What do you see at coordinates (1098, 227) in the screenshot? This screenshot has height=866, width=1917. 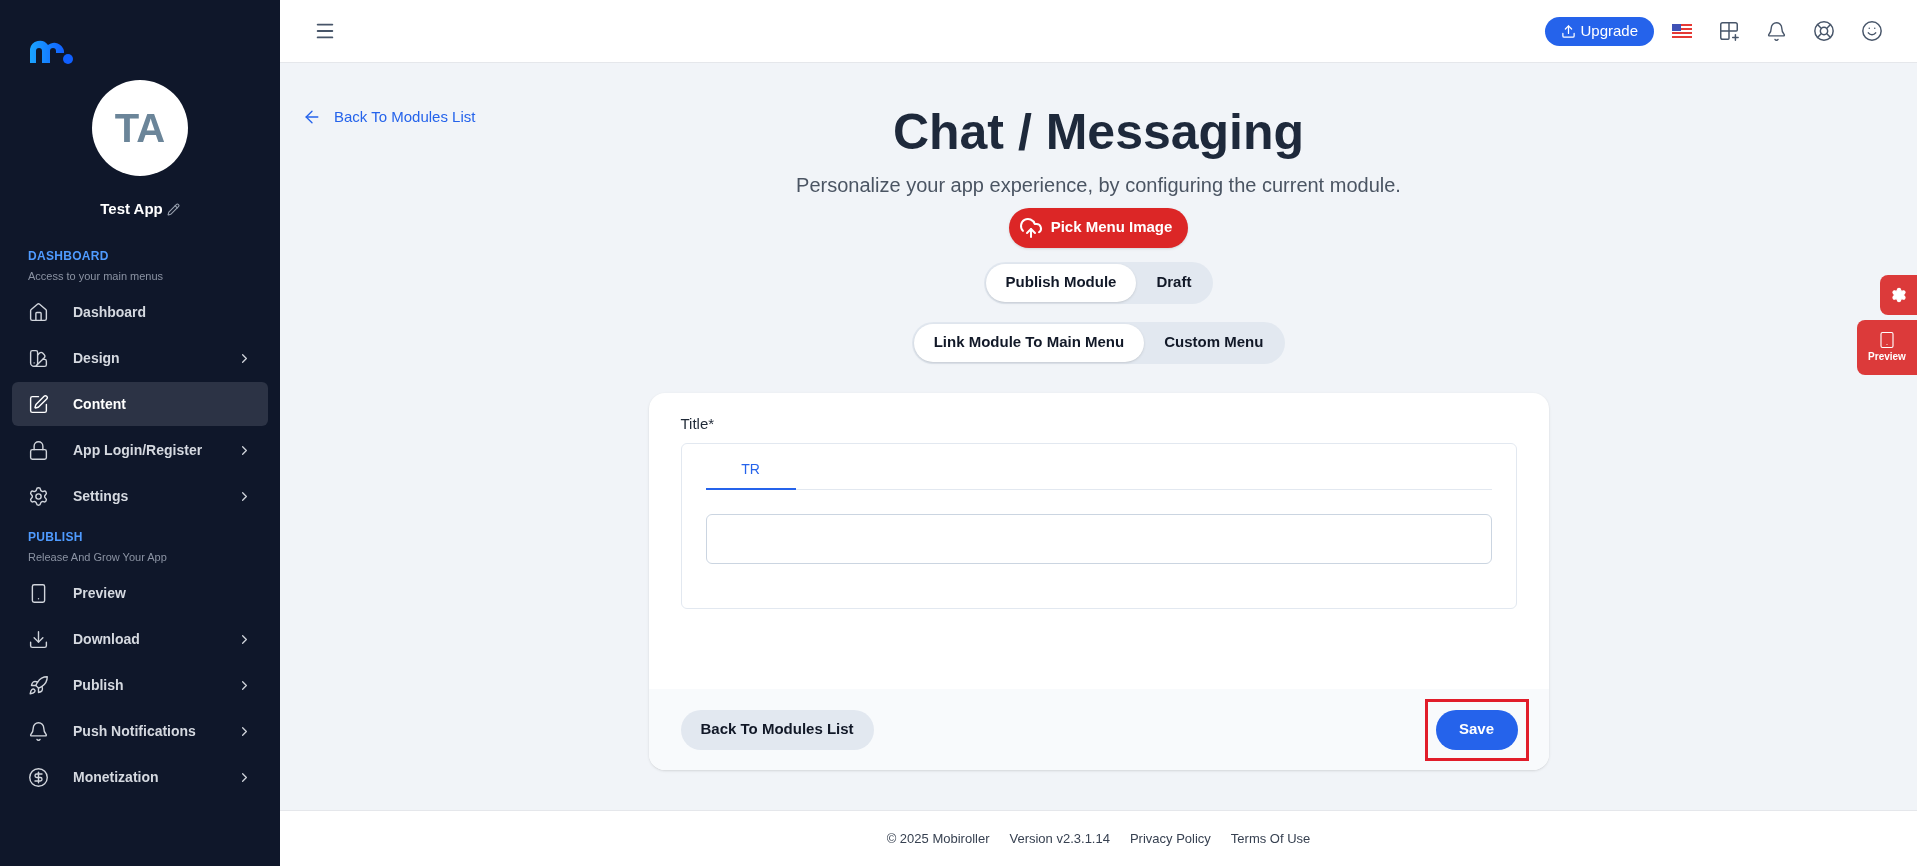 I see `pick-image-button: Pick Menu Image` at bounding box center [1098, 227].